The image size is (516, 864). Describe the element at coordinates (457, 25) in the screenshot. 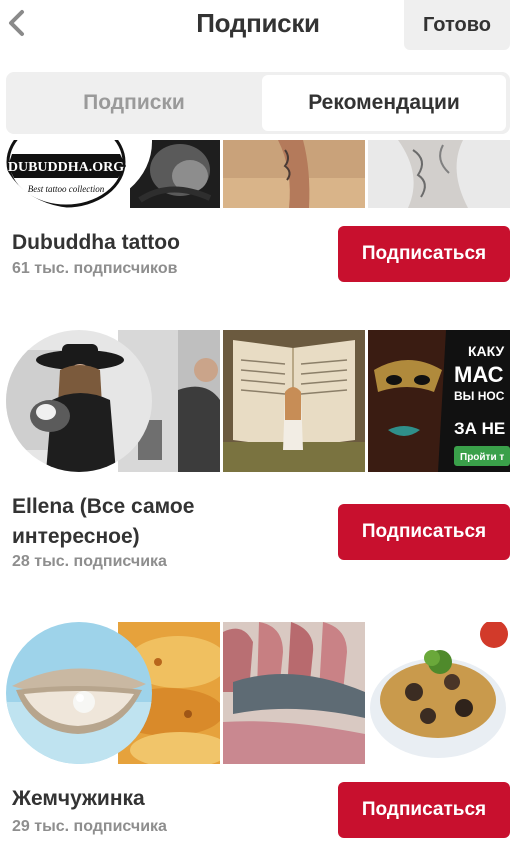

I see `done-button: Готово` at that location.